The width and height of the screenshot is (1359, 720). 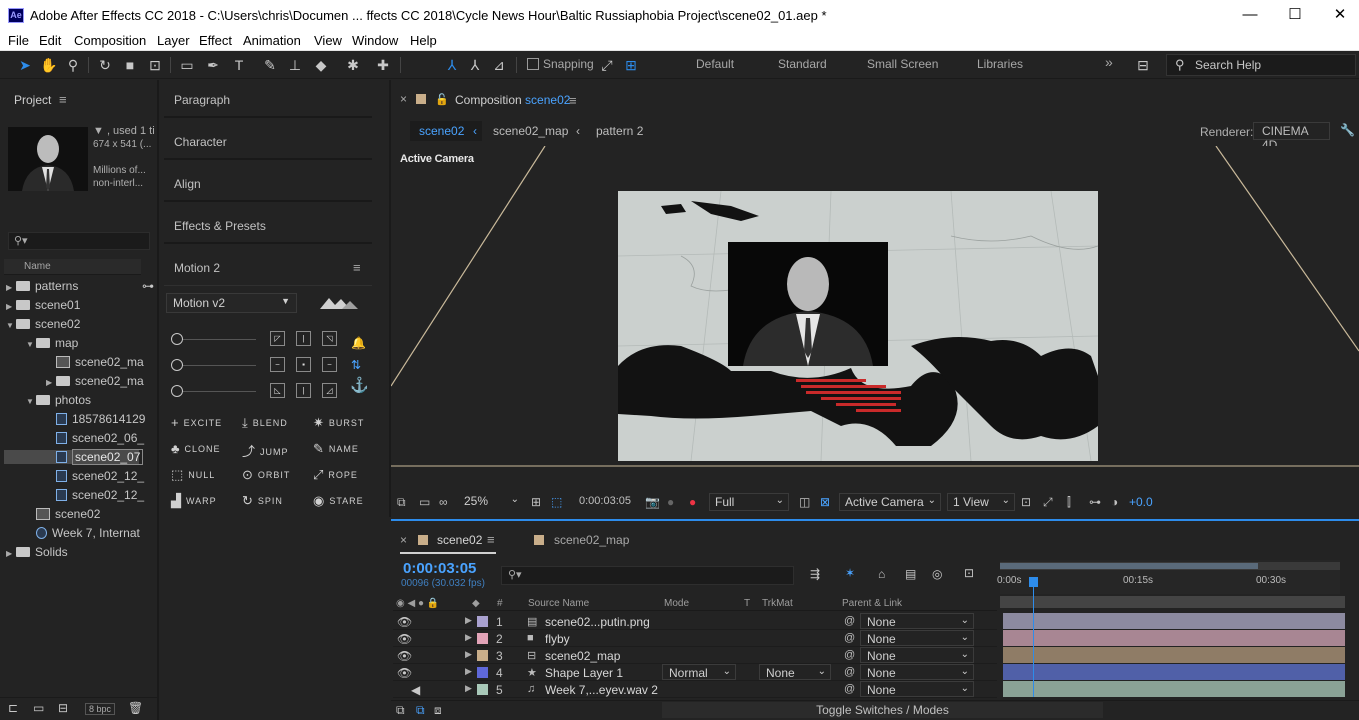 I want to click on project-item: ▼ map, so click(x=52, y=343).